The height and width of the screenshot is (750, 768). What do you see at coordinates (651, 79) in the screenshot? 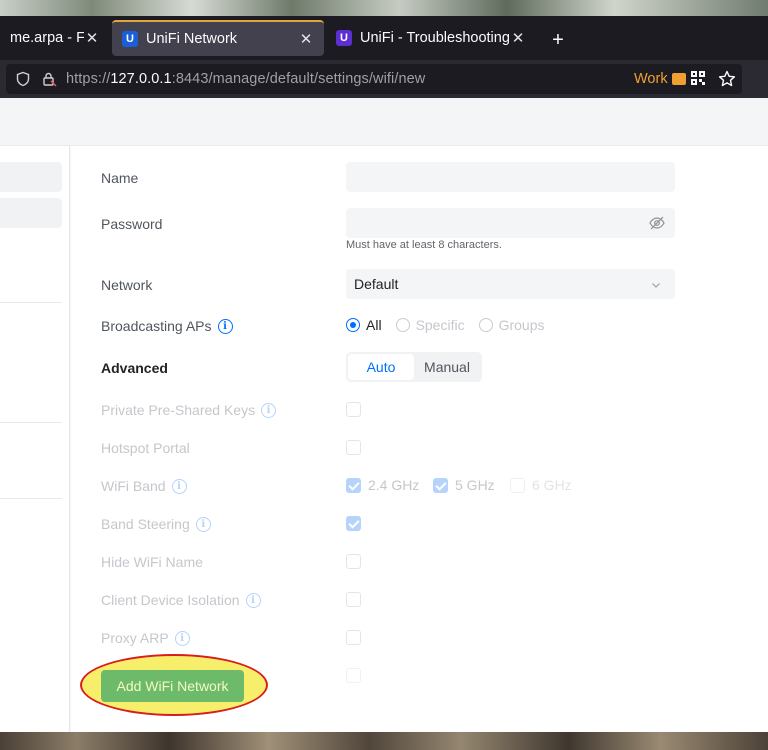
I see `container-name: Work` at bounding box center [651, 79].